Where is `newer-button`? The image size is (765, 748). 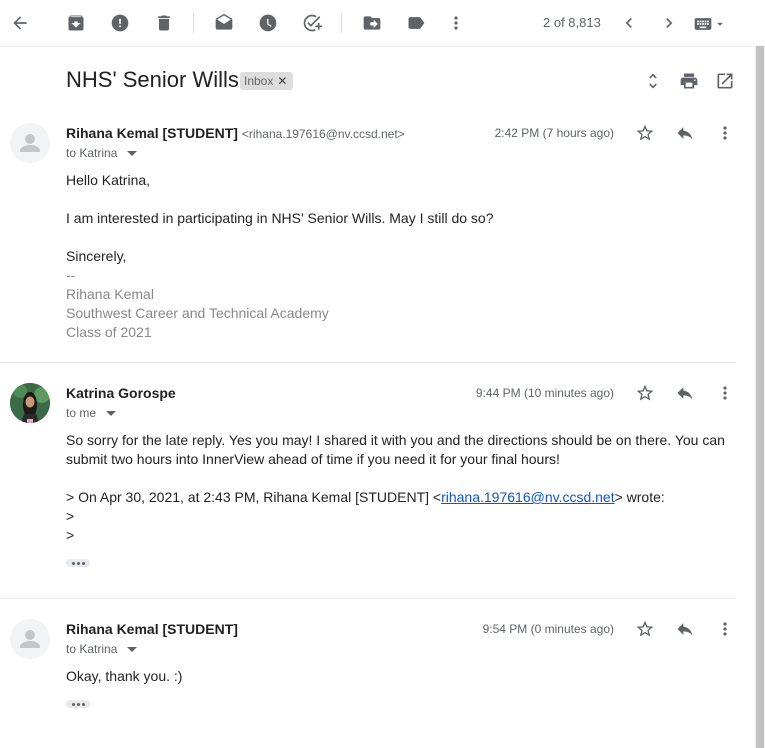
newer-button is located at coordinates (629, 23).